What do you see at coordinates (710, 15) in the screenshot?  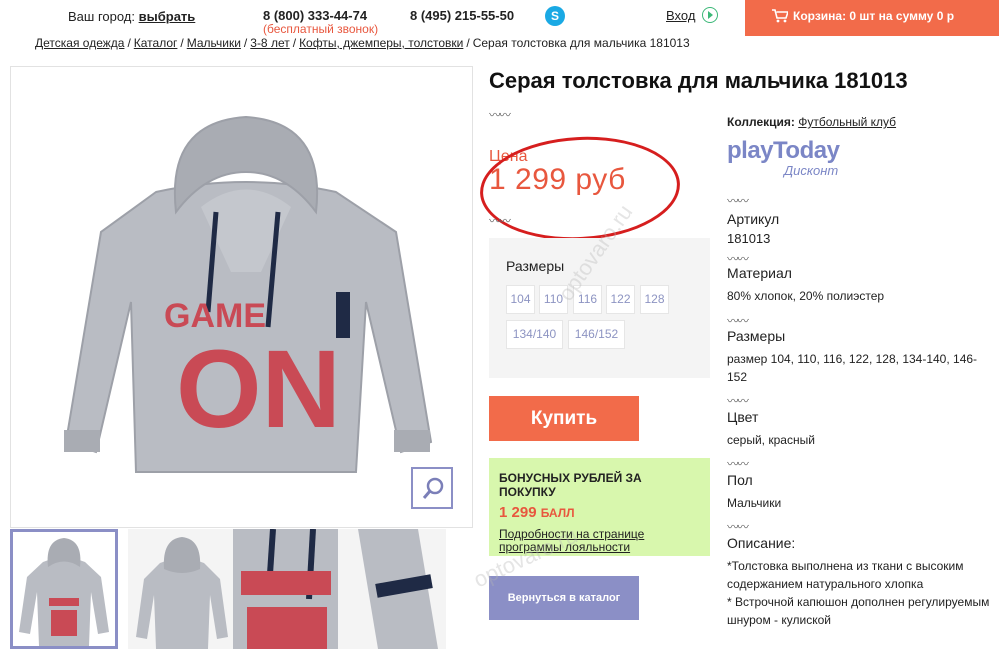 I see `login-arrow-icon` at bounding box center [710, 15].